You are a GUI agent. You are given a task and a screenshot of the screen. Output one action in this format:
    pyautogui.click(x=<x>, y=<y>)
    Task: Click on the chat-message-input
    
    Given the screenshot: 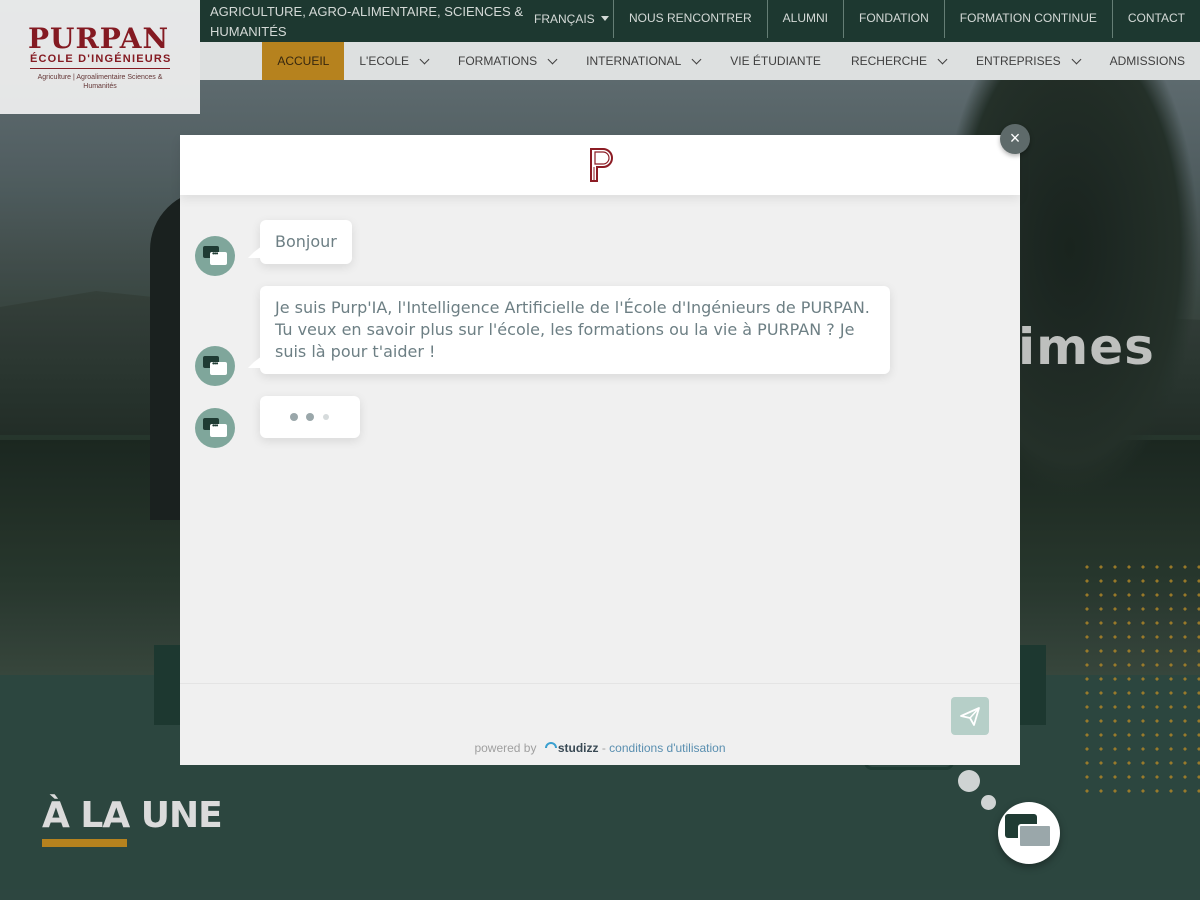 What is the action you would take?
    pyautogui.click(x=555, y=710)
    